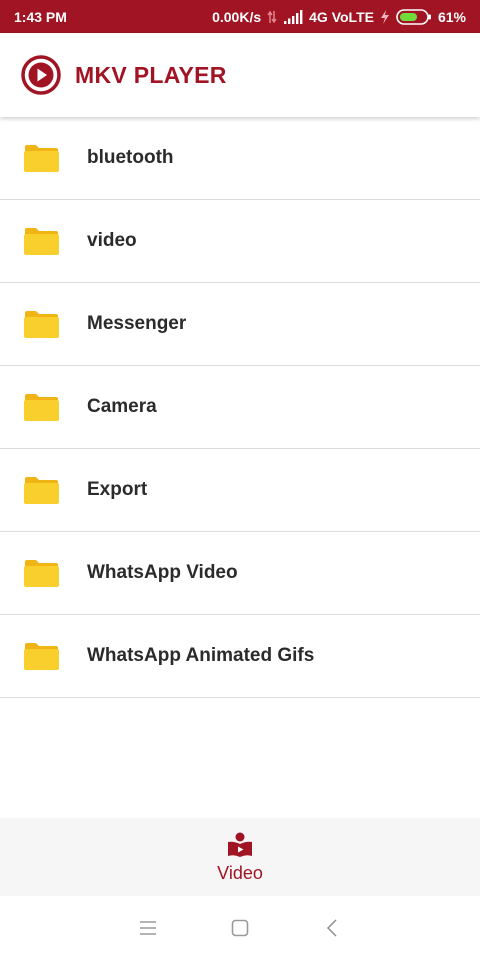  What do you see at coordinates (148, 928) in the screenshot?
I see `menu-icon` at bounding box center [148, 928].